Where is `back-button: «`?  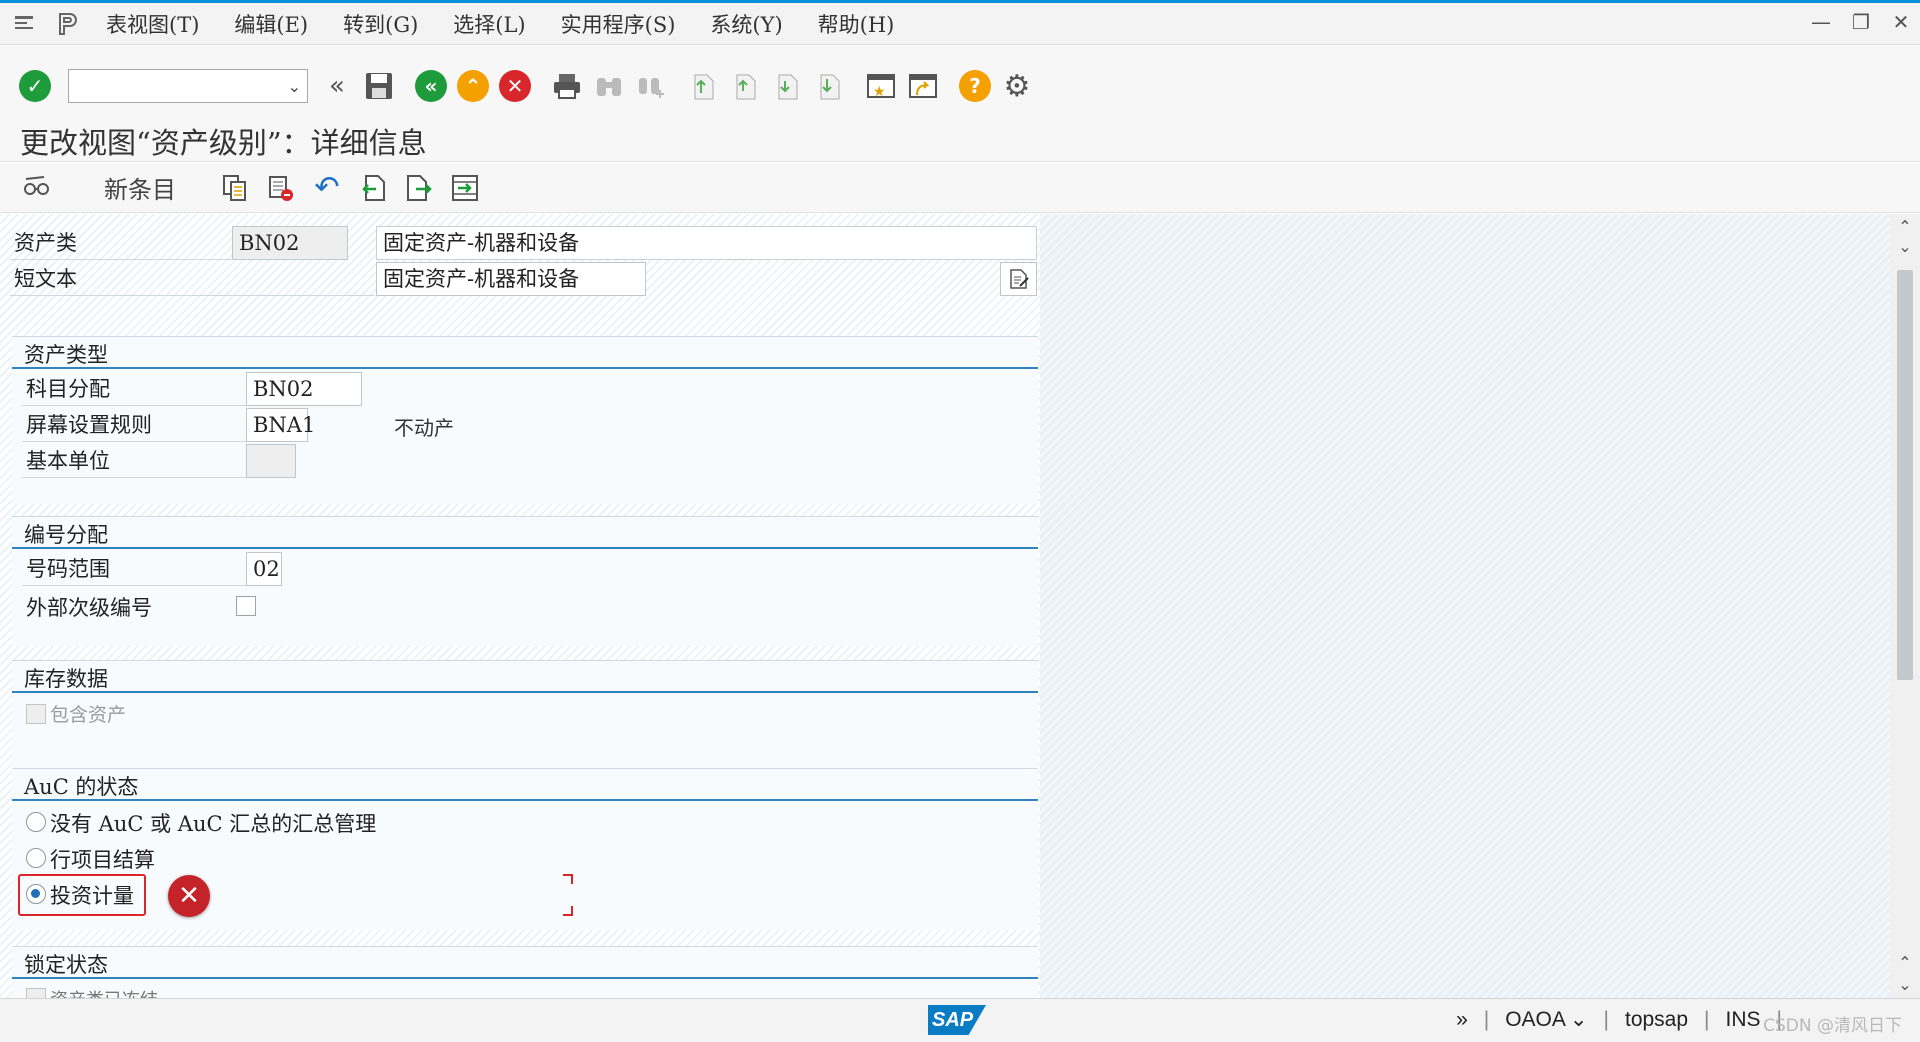 back-button: « is located at coordinates (431, 86).